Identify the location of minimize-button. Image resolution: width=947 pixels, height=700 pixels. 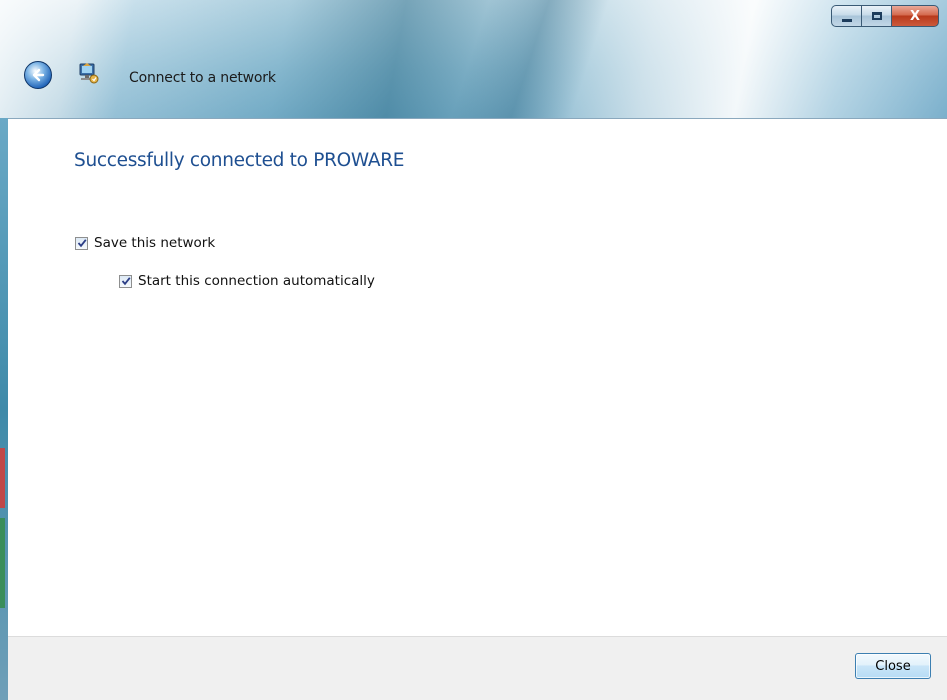
(846, 16).